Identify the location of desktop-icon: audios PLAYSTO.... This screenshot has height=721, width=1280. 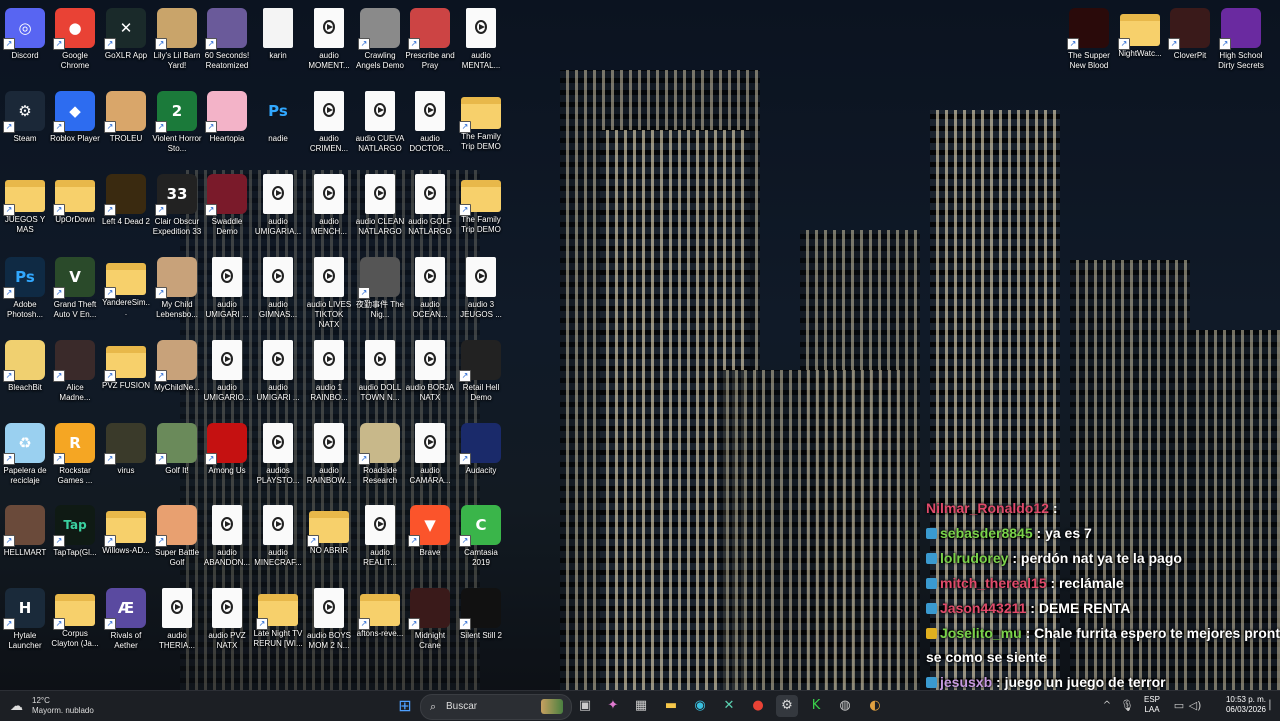
(278, 460).